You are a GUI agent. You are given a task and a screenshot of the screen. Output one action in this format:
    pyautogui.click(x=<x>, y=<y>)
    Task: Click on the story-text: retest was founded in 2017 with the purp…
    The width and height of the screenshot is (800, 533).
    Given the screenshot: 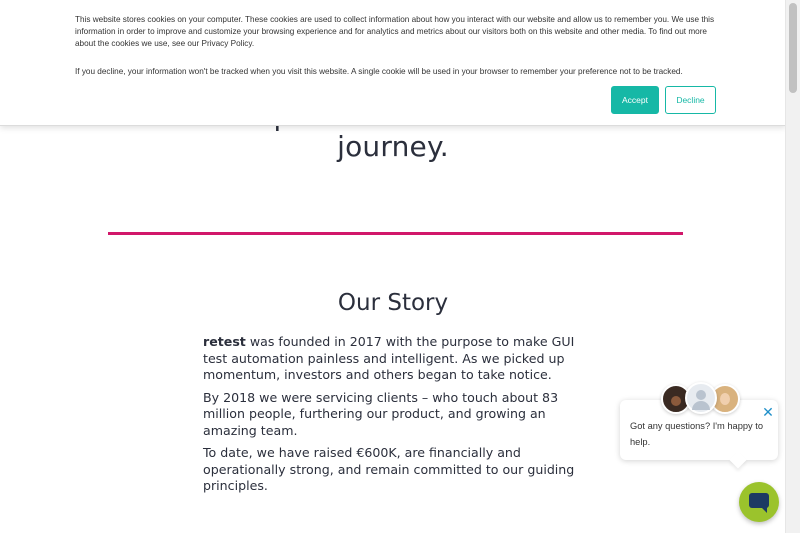 What is the action you would take?
    pyautogui.click(x=393, y=417)
    